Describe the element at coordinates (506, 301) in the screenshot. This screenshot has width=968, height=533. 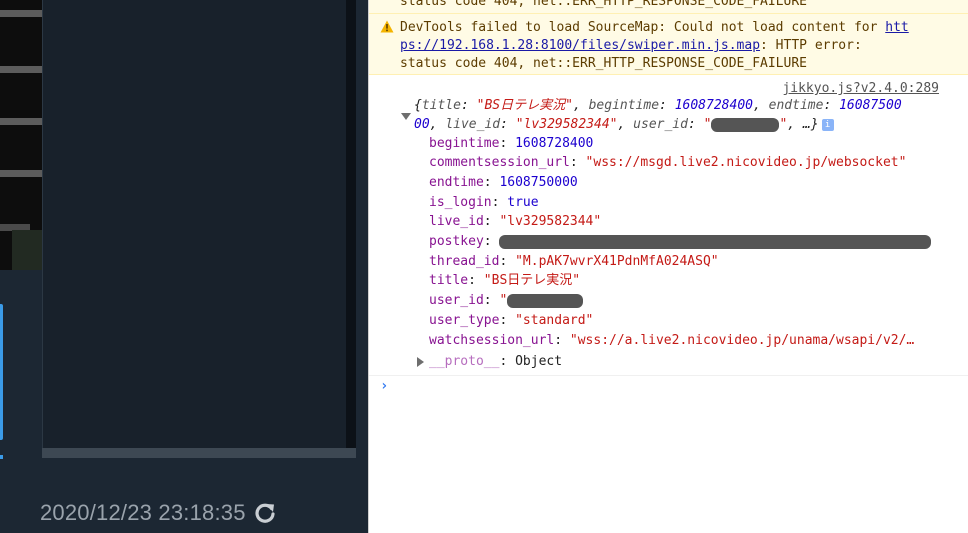
I see `prop-user-id: user_id: "` at that location.